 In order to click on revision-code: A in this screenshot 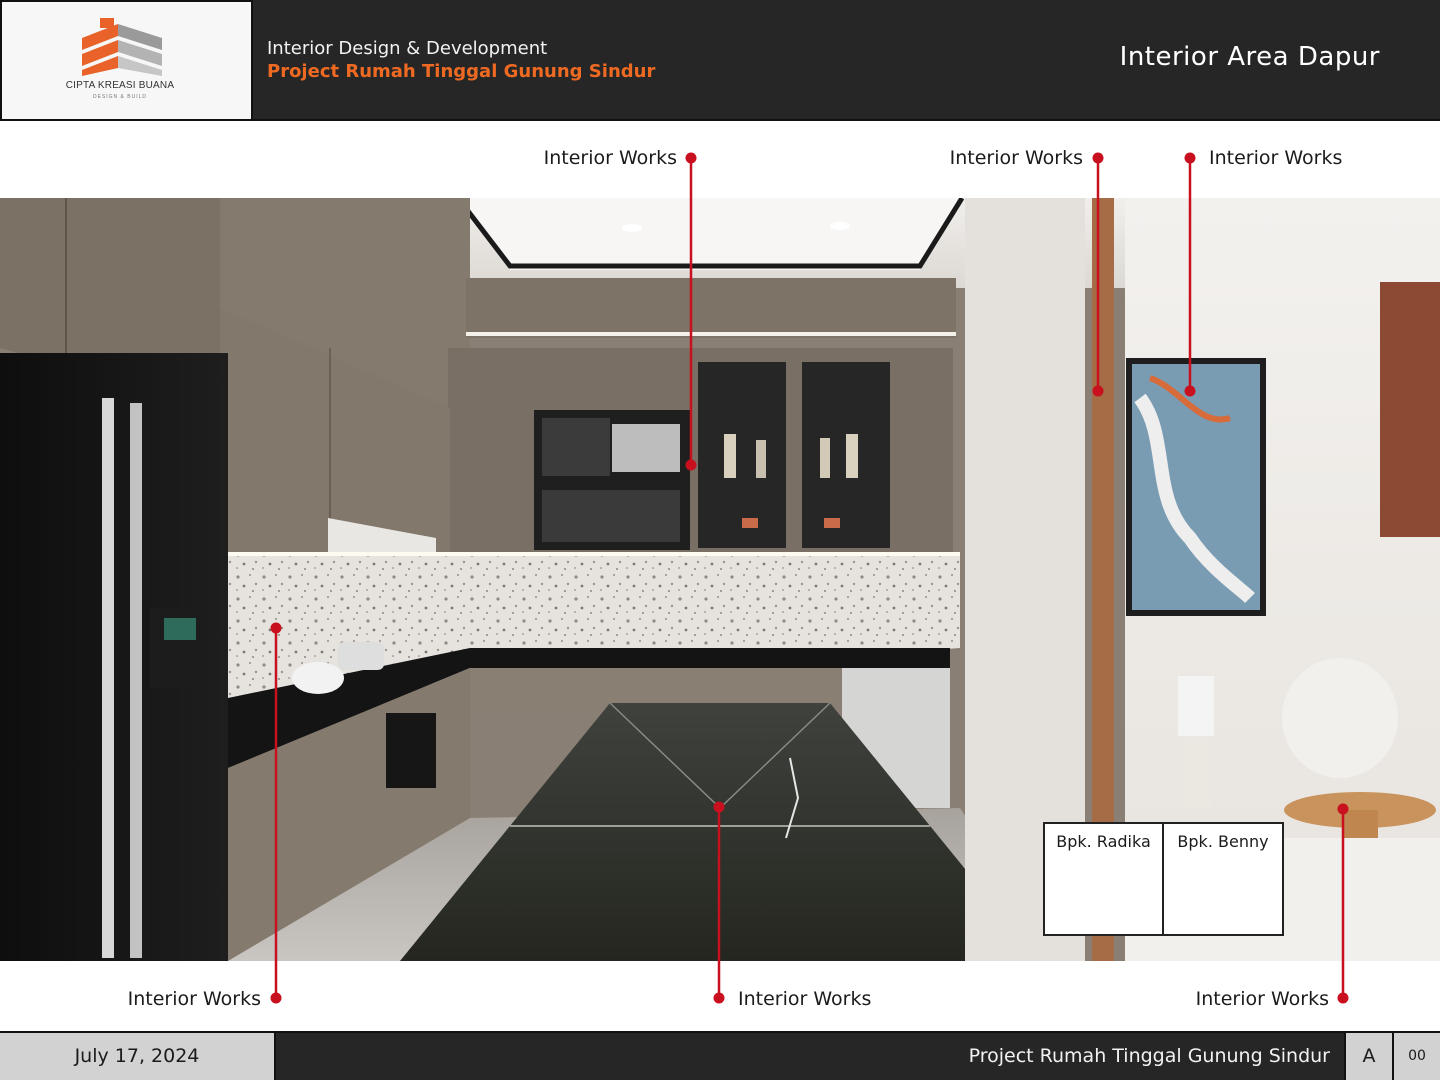, I will do `click(1368, 1056)`.